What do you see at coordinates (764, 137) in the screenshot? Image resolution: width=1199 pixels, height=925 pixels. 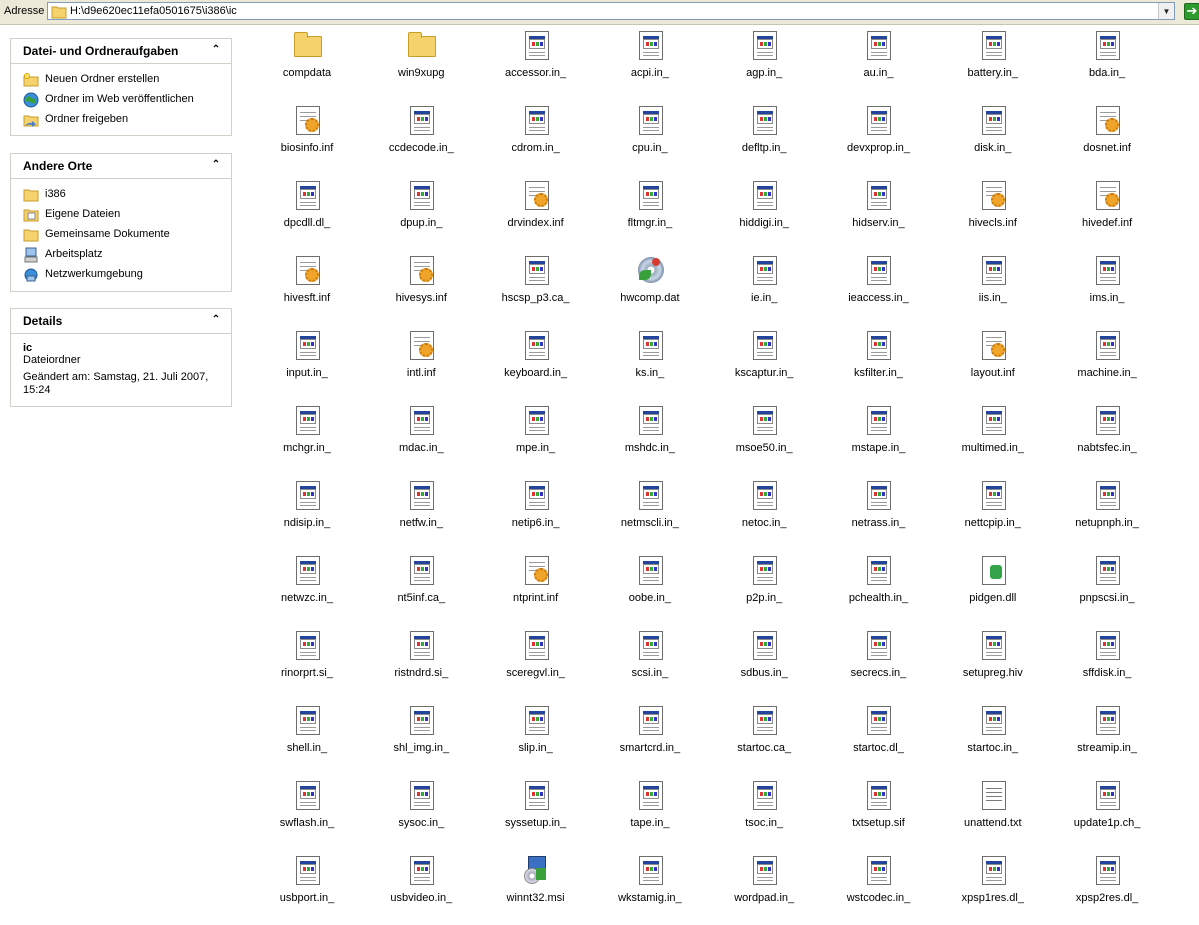 I see `file-item: defltp.in_` at bounding box center [764, 137].